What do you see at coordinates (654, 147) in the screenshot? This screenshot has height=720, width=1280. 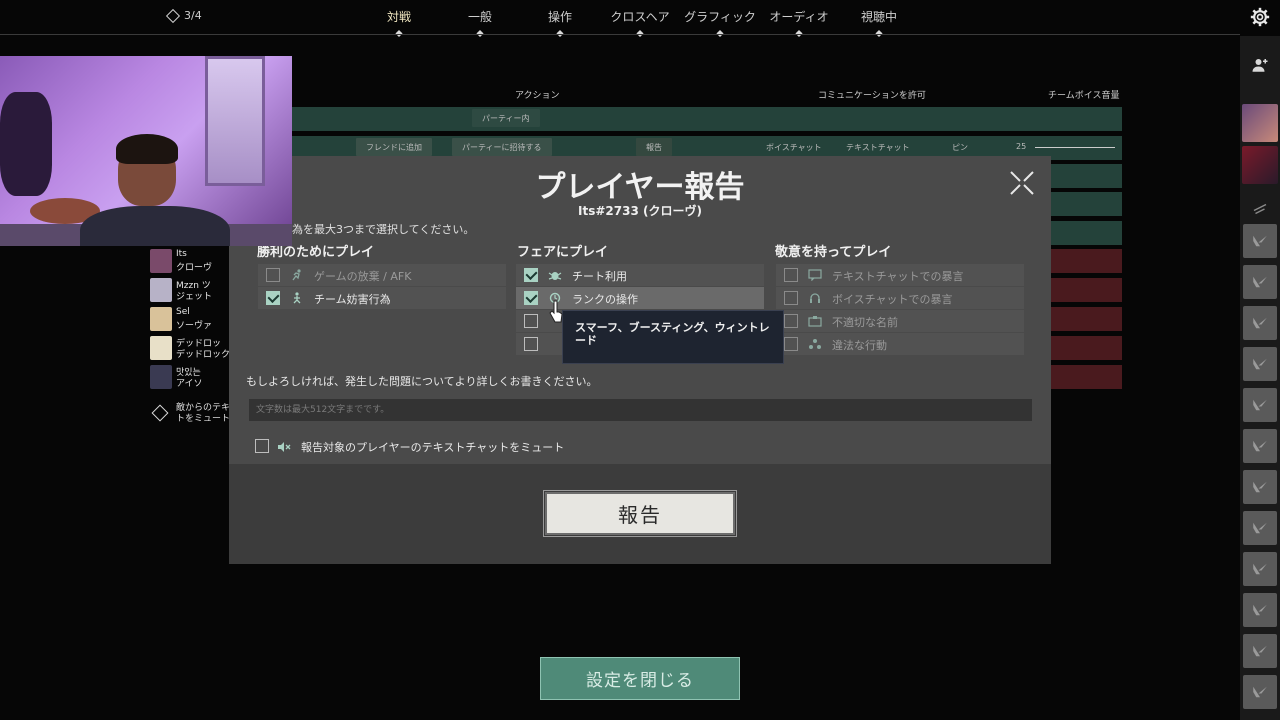 I see `report-row-button: 報告` at bounding box center [654, 147].